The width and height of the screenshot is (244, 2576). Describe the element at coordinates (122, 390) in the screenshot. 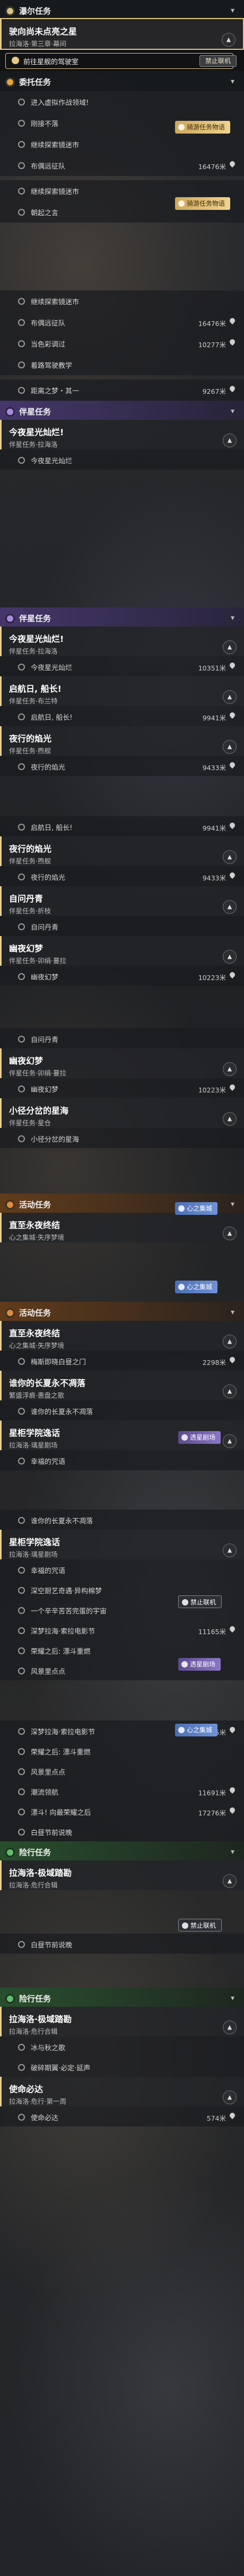

I see `objective-item: 距离之梦・其一 9267米` at that location.